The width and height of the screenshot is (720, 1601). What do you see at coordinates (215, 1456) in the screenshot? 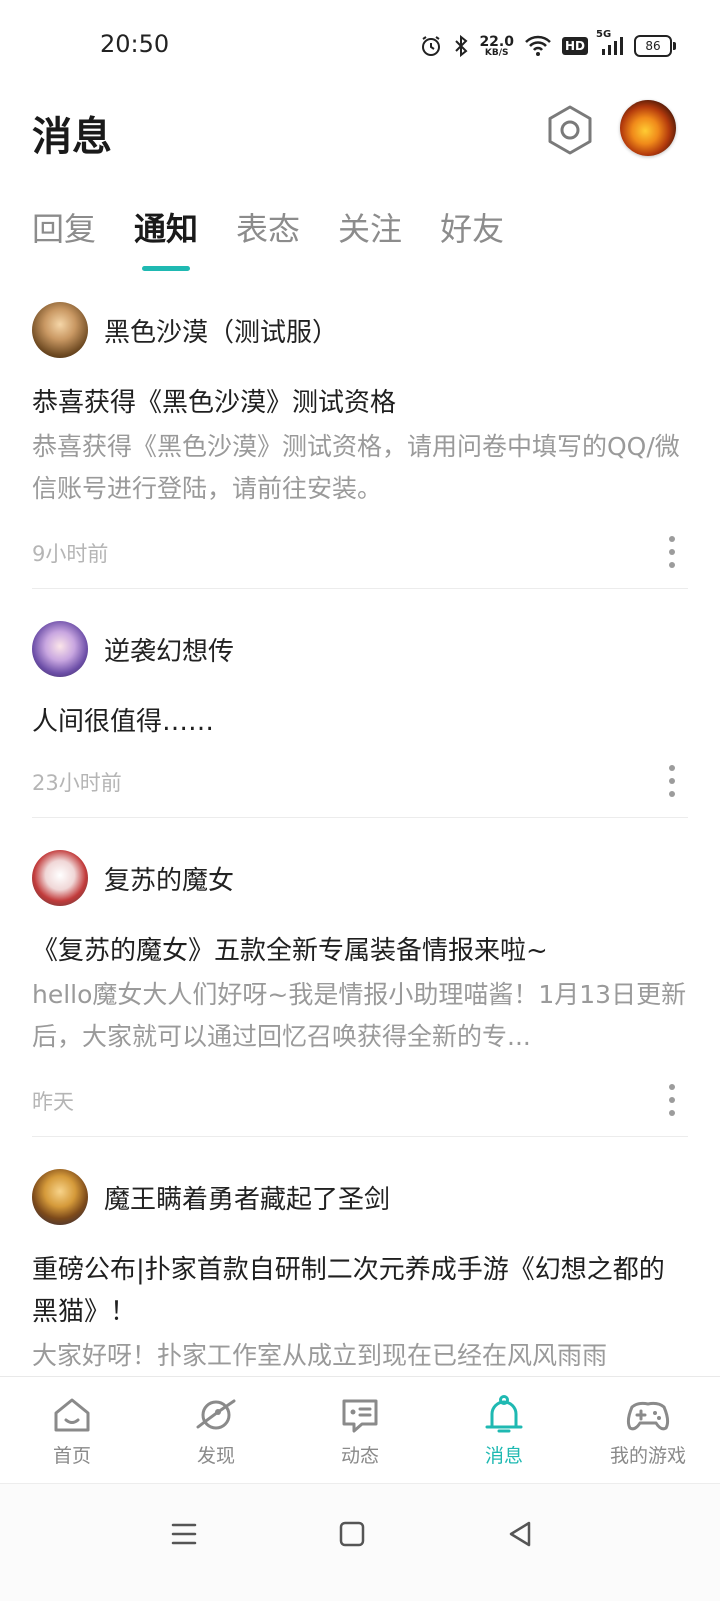
I see `nav-label: 发现` at bounding box center [215, 1456].